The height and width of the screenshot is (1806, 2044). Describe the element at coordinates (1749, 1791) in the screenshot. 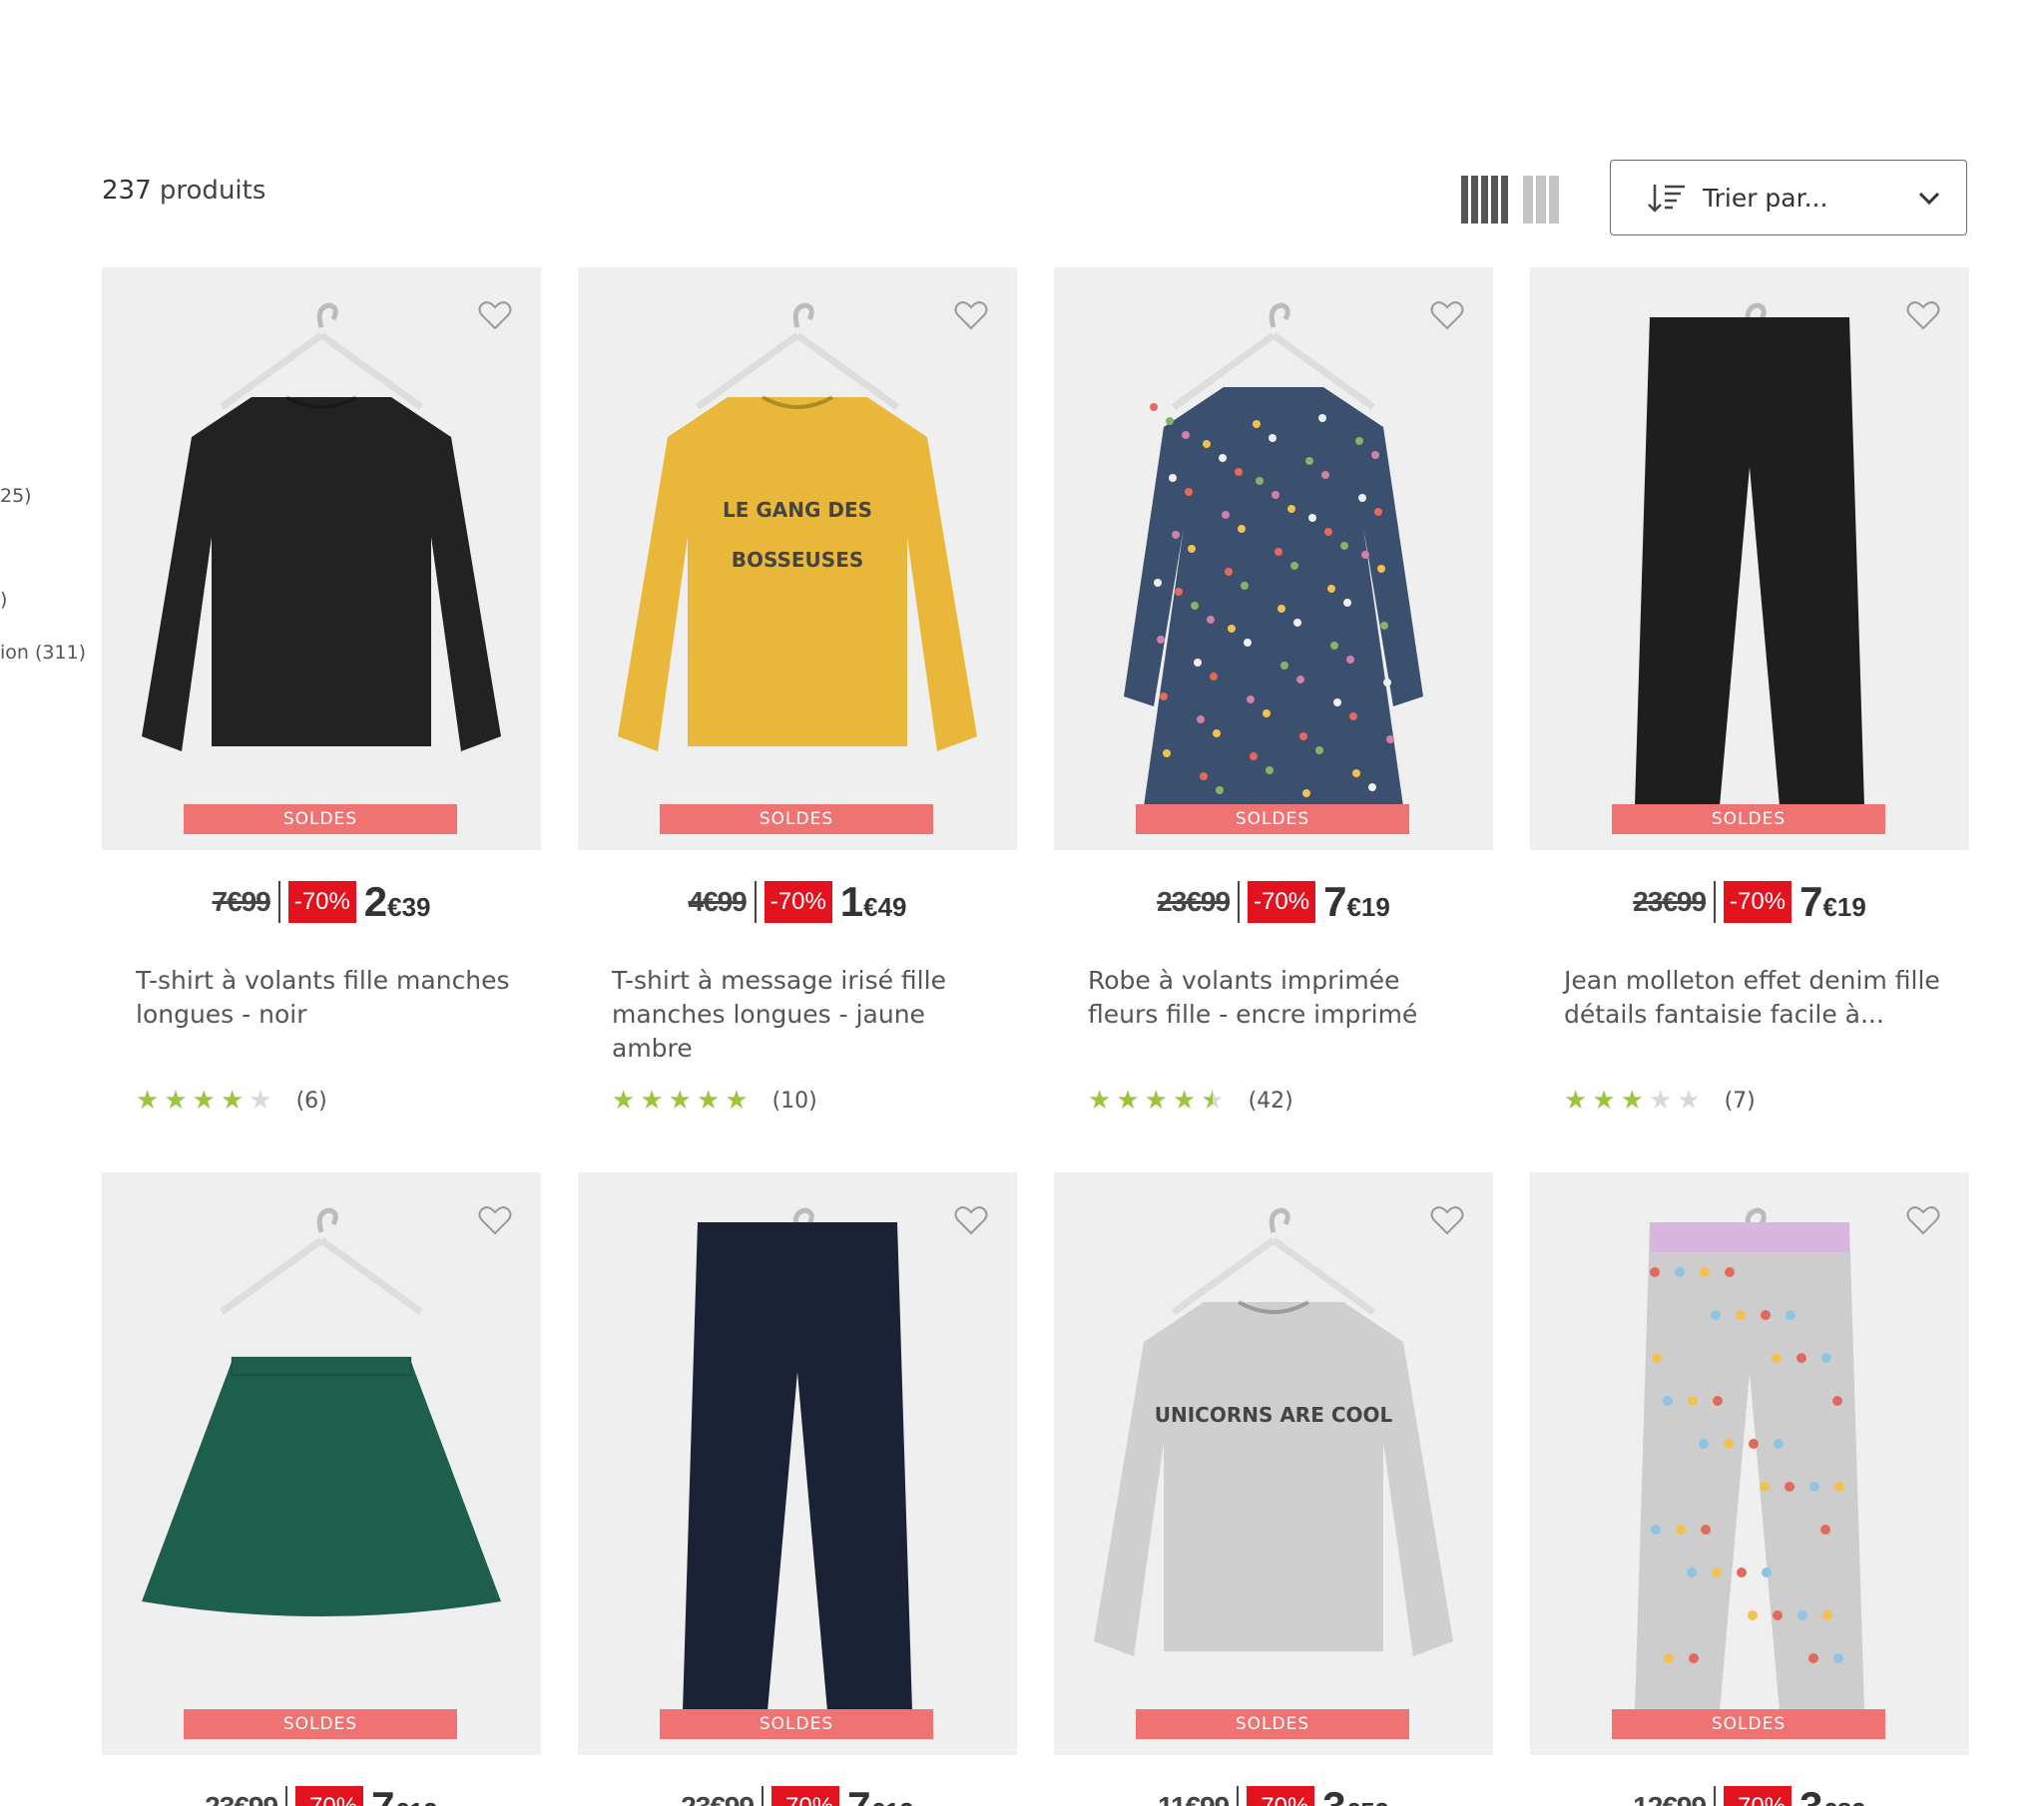

I see `price-row: 12€99 -70% 3€89` at that location.